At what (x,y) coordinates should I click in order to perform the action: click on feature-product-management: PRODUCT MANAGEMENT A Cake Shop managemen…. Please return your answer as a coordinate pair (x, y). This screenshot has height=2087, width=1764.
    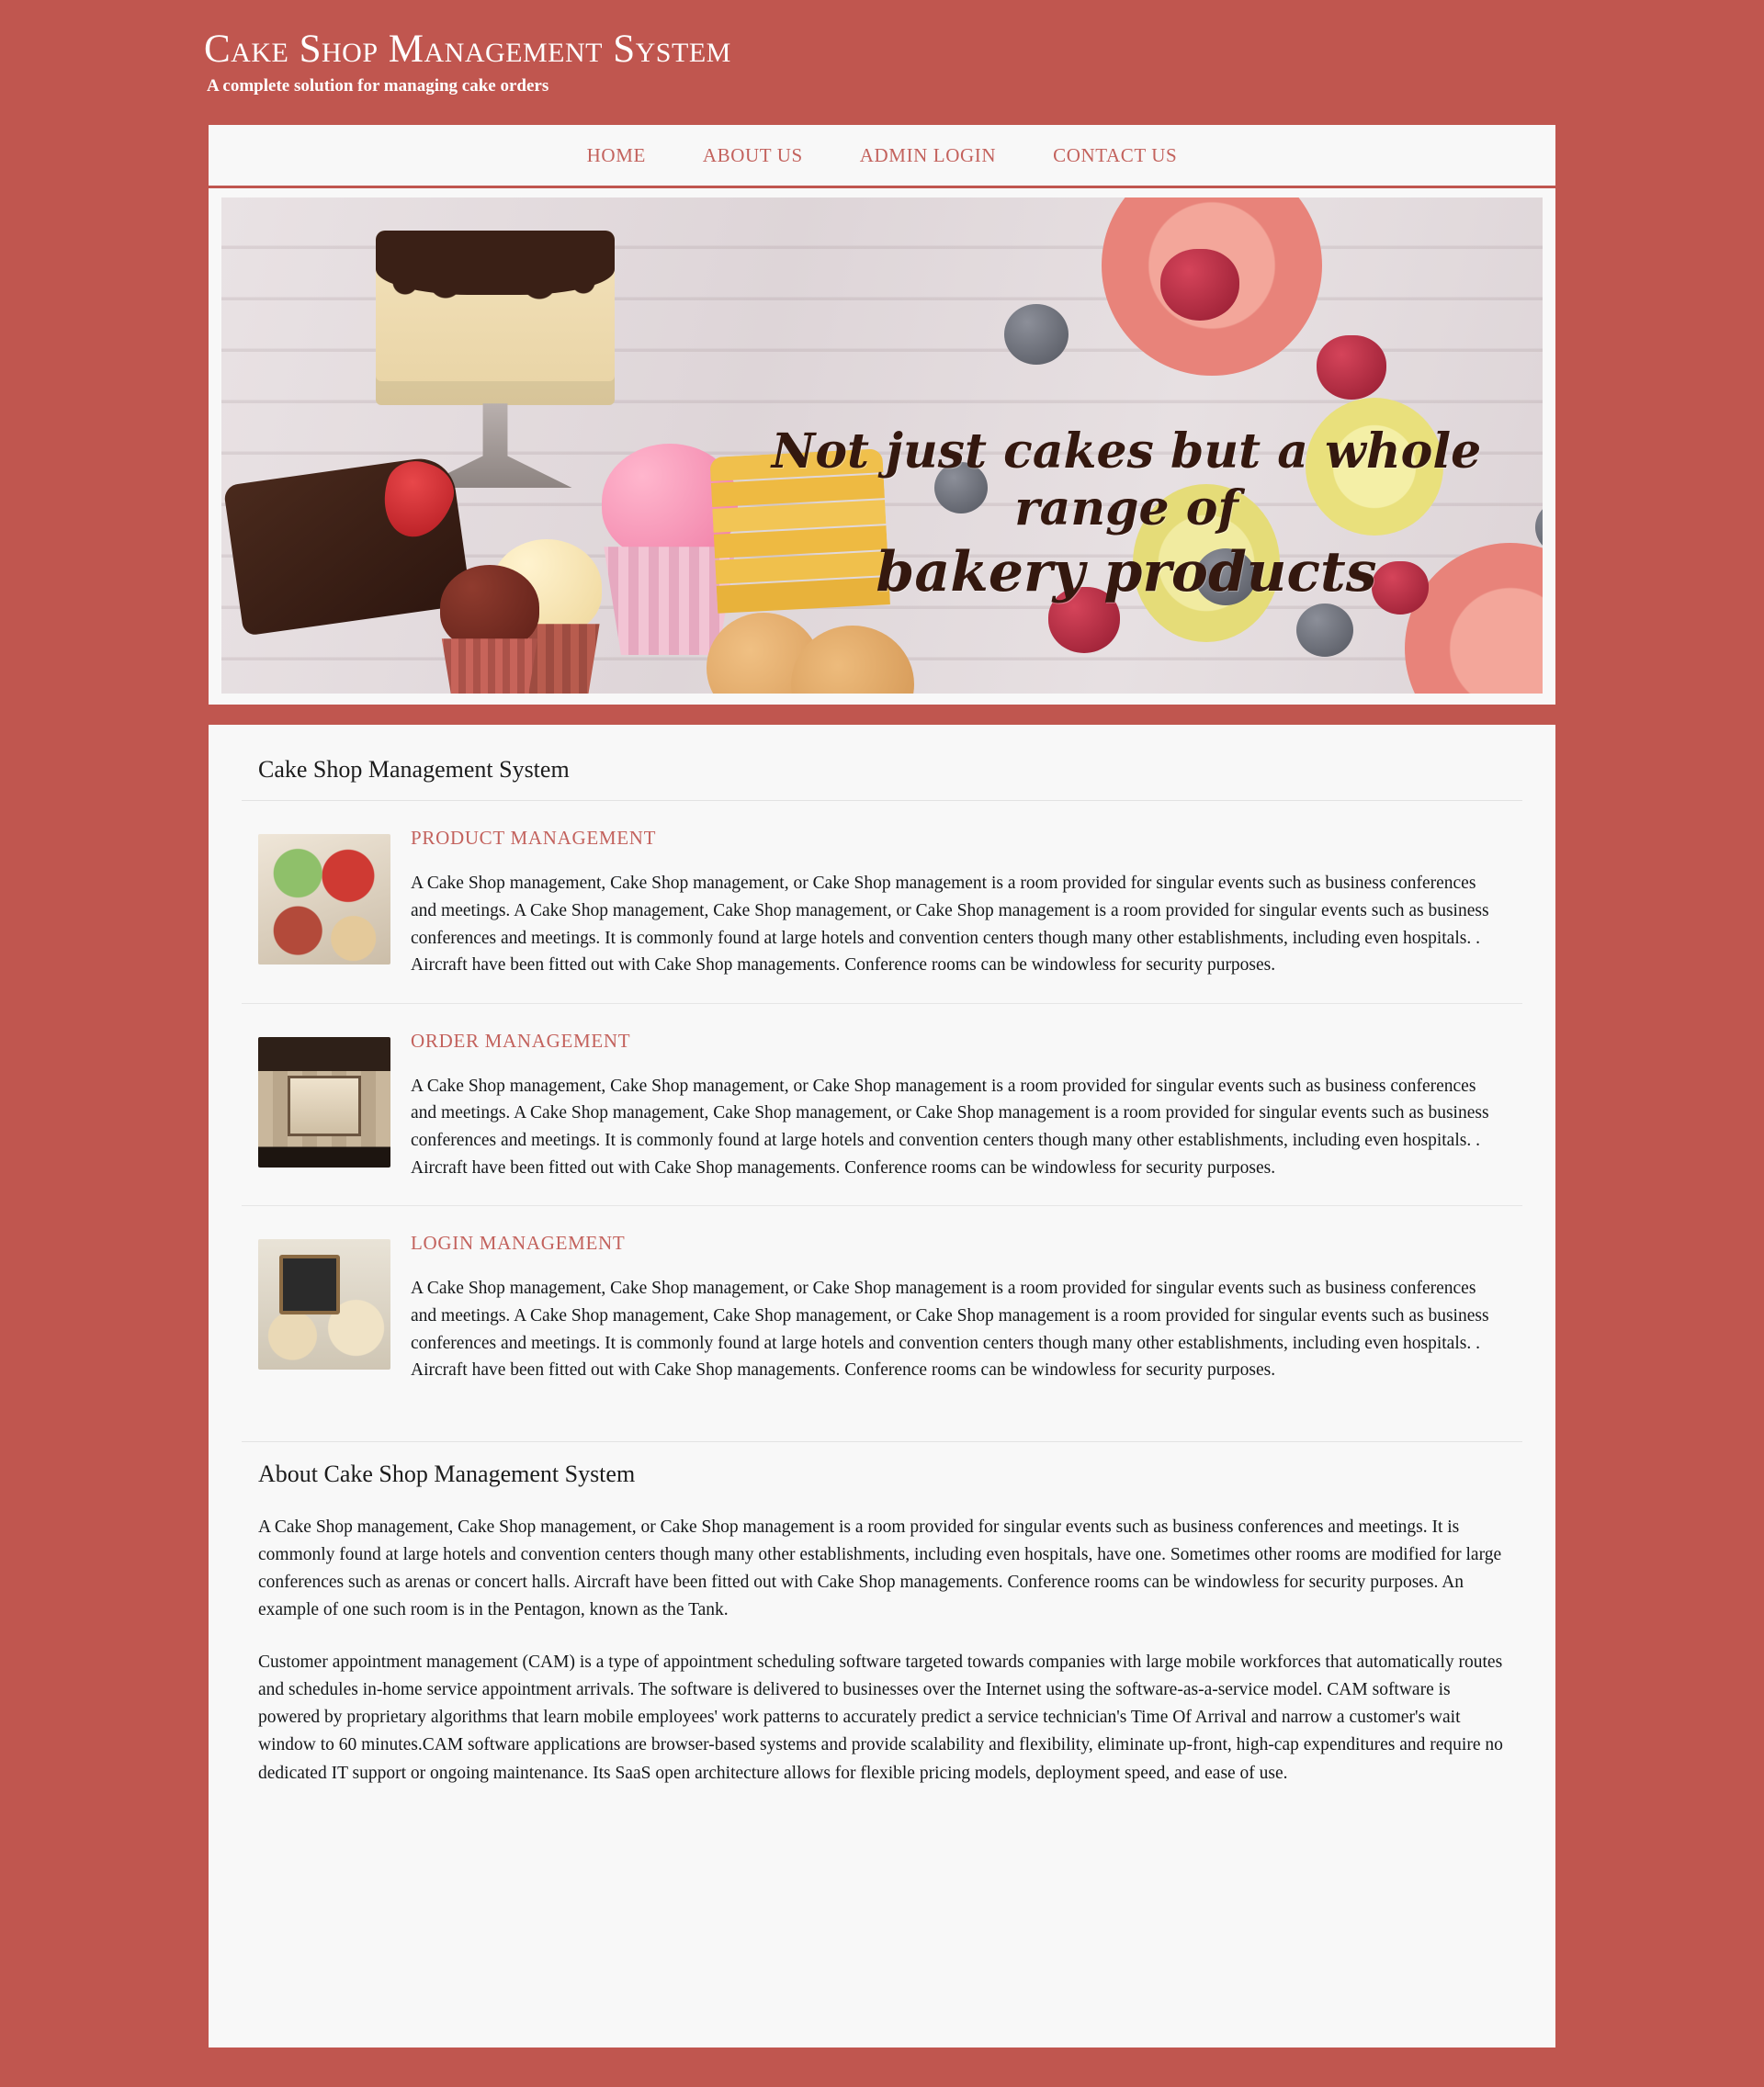
    Looking at the image, I should click on (882, 902).